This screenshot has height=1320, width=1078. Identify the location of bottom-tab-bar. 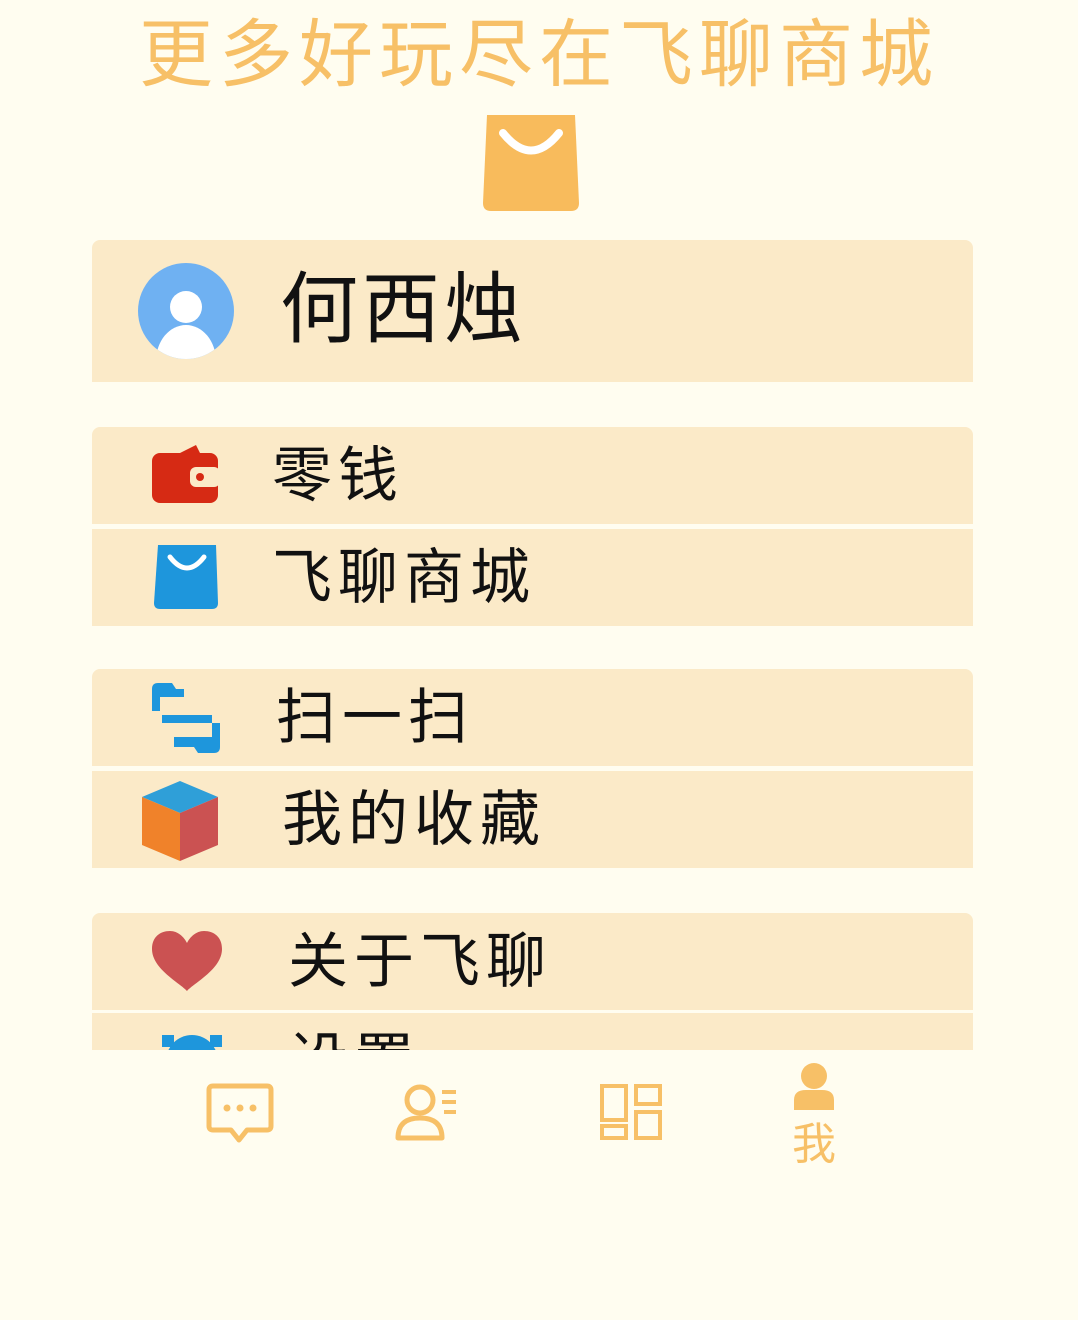
(539, 1120).